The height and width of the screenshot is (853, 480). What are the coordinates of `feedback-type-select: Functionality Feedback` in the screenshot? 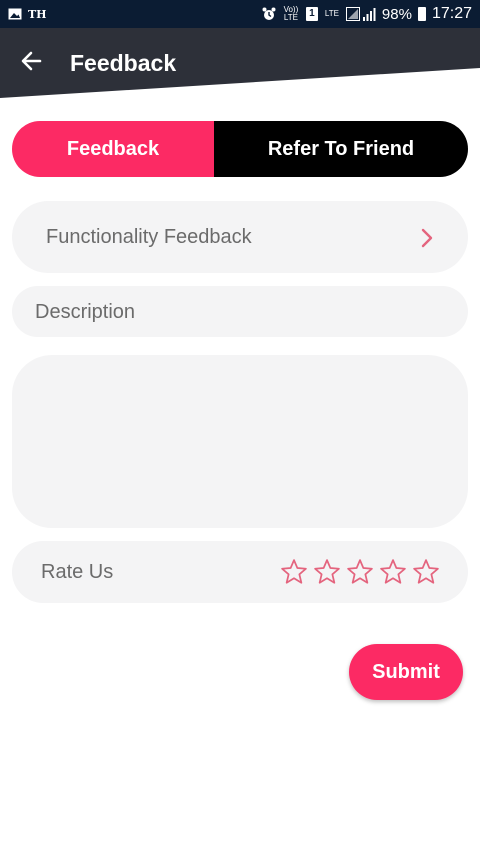 It's located at (240, 237).